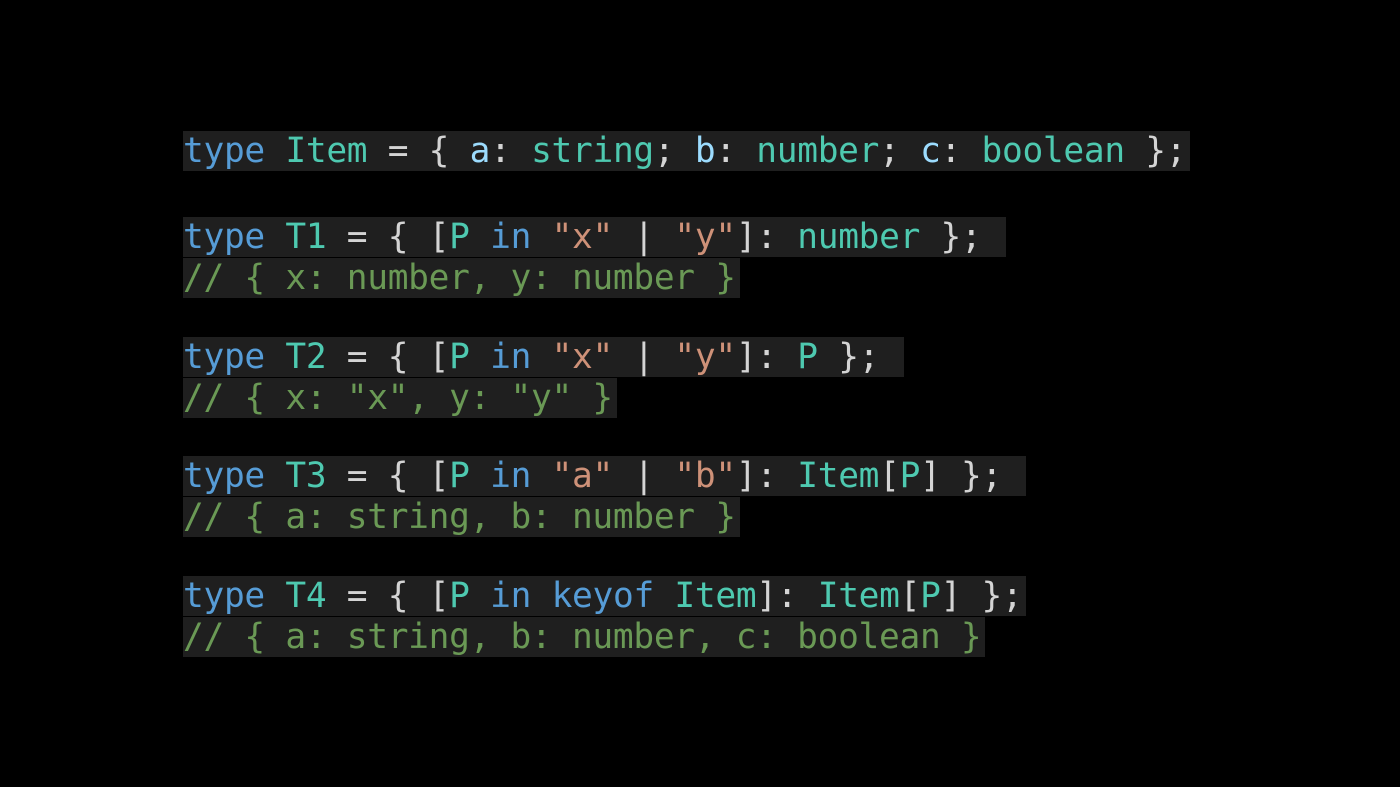 The width and height of the screenshot is (1400, 787). What do you see at coordinates (306, 476) in the screenshot?
I see `code-token-typename: T3` at bounding box center [306, 476].